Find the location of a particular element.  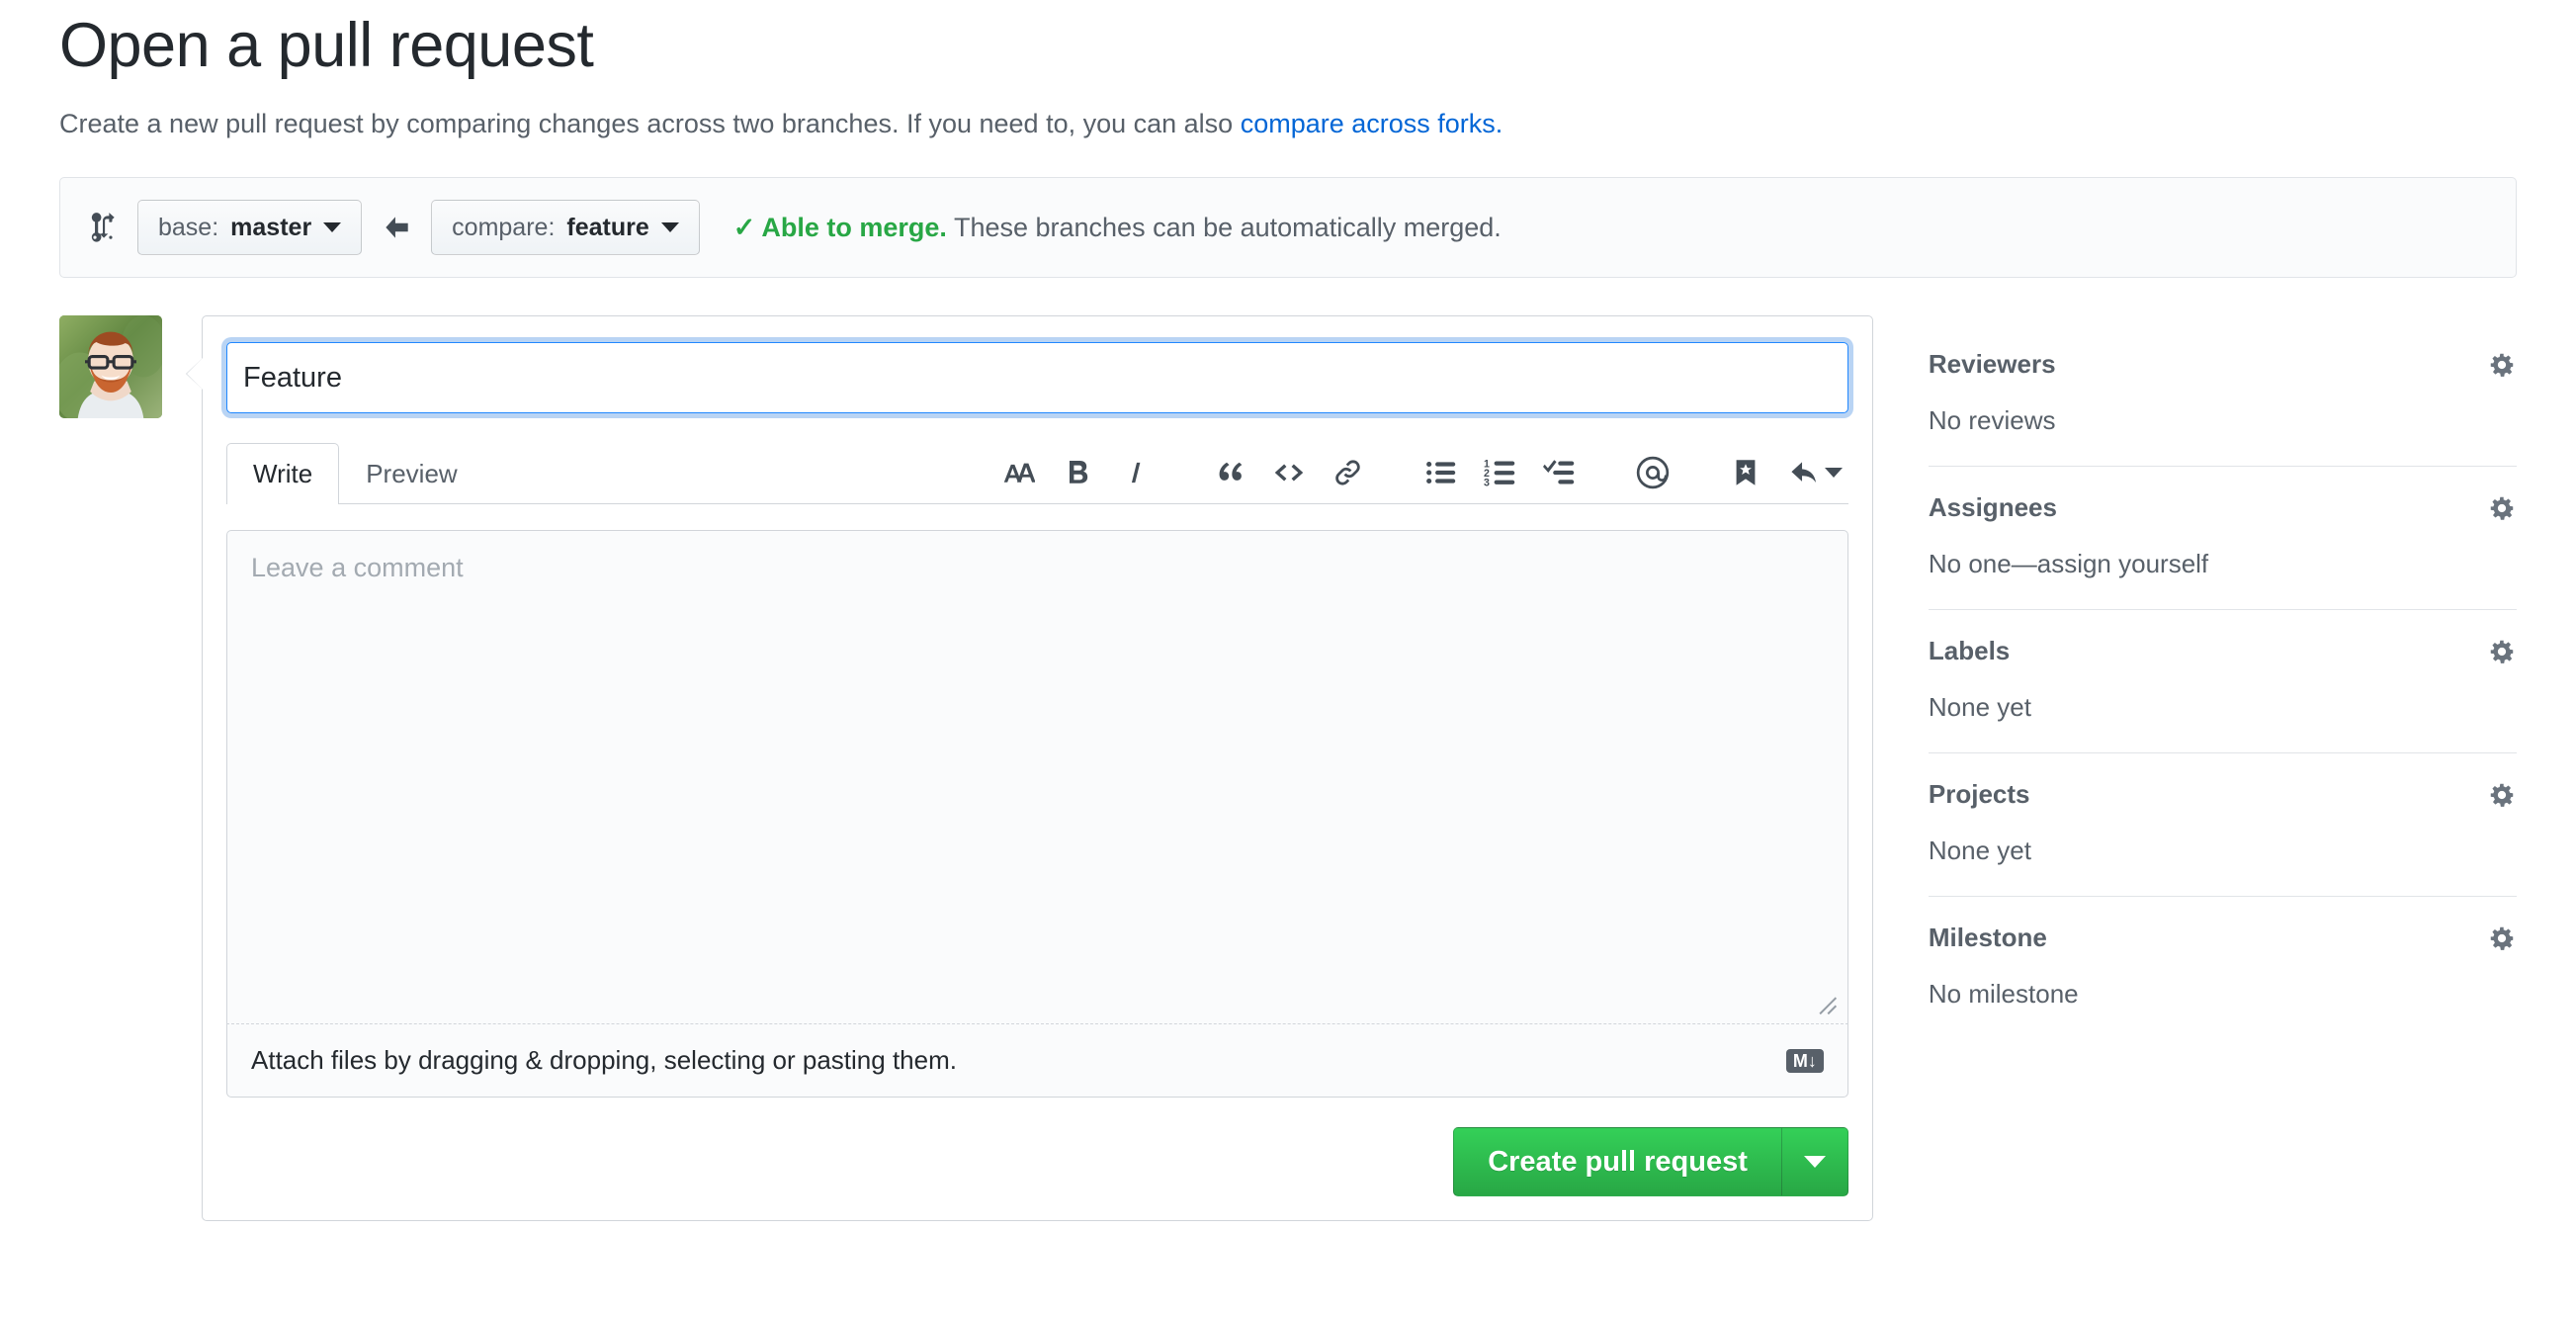

sidebar-heading: Milestone is located at coordinates (2223, 938).